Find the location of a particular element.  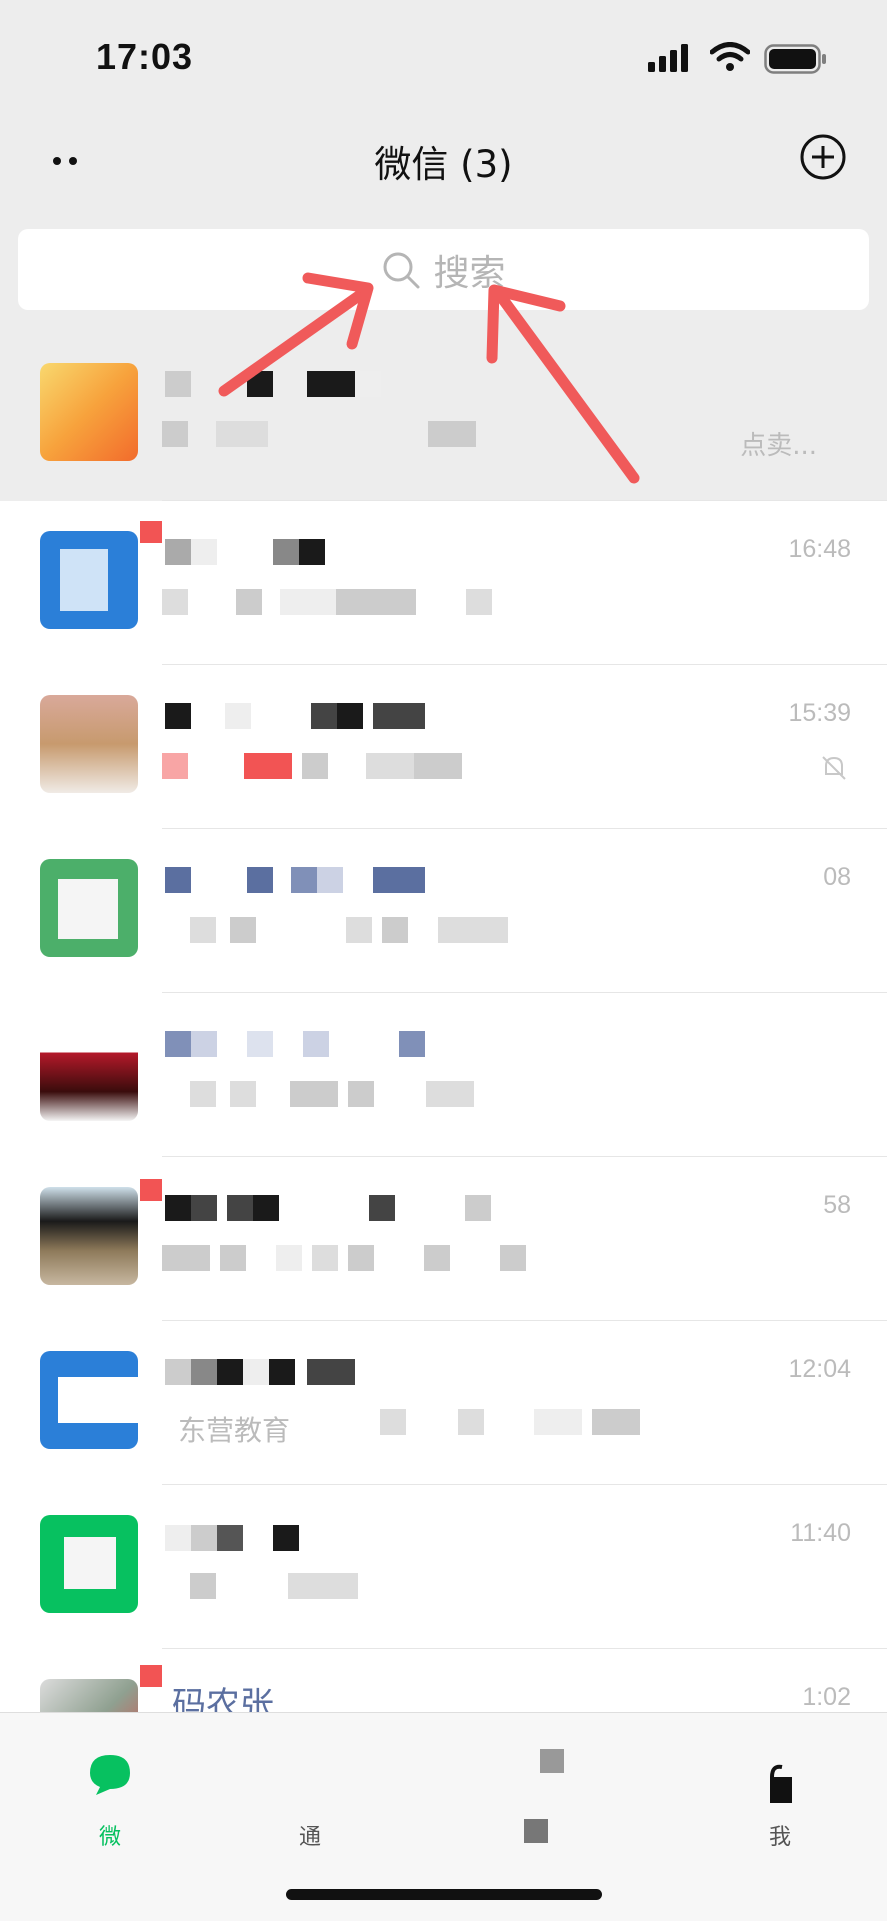

chat-row: 11:40 is located at coordinates (443, 1567).